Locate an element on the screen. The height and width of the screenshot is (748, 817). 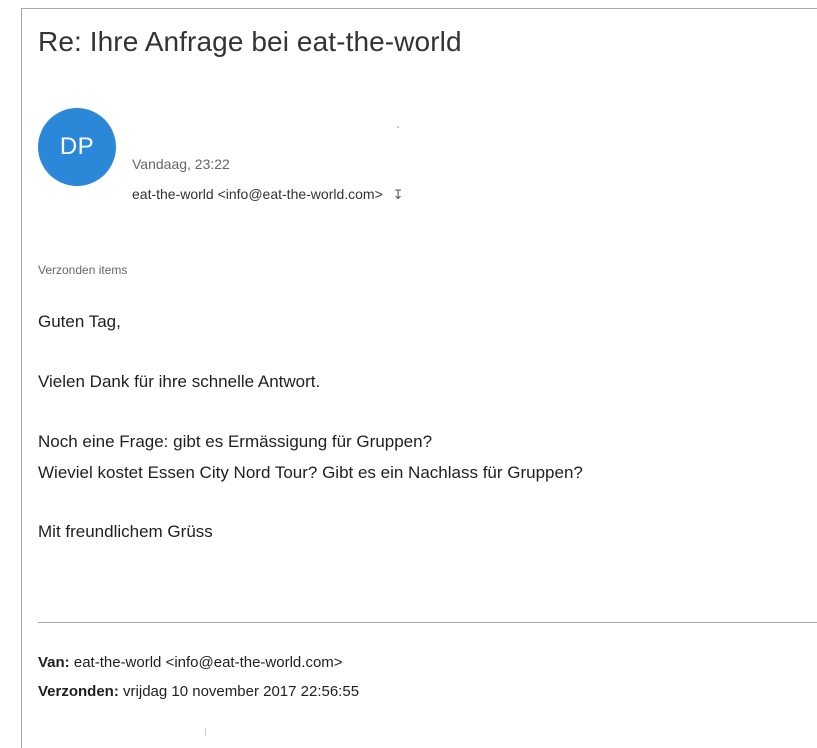
body-line-thanks: Vielen Dank für ihre schnelle Antwort. is located at coordinates (179, 381).